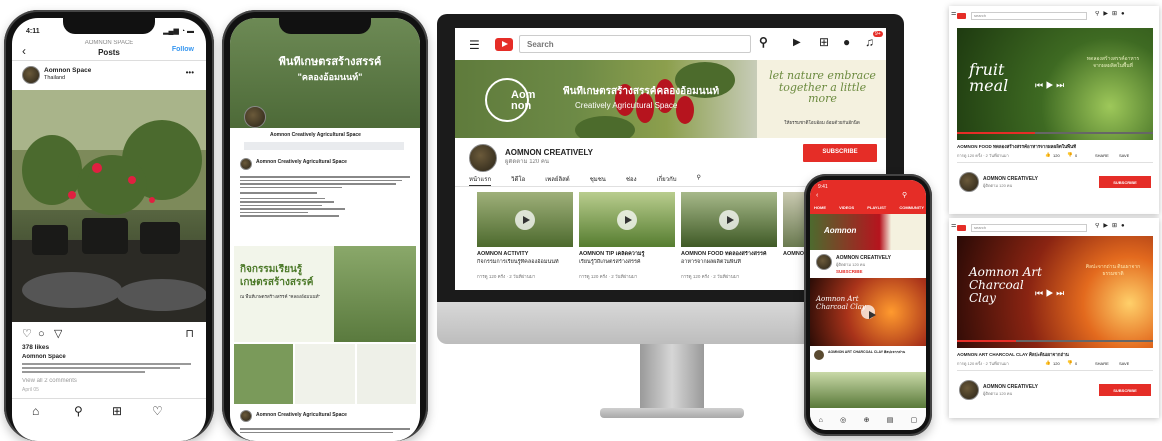  What do you see at coordinates (961, 228) in the screenshot?
I see `vp2-logo` at bounding box center [961, 228].